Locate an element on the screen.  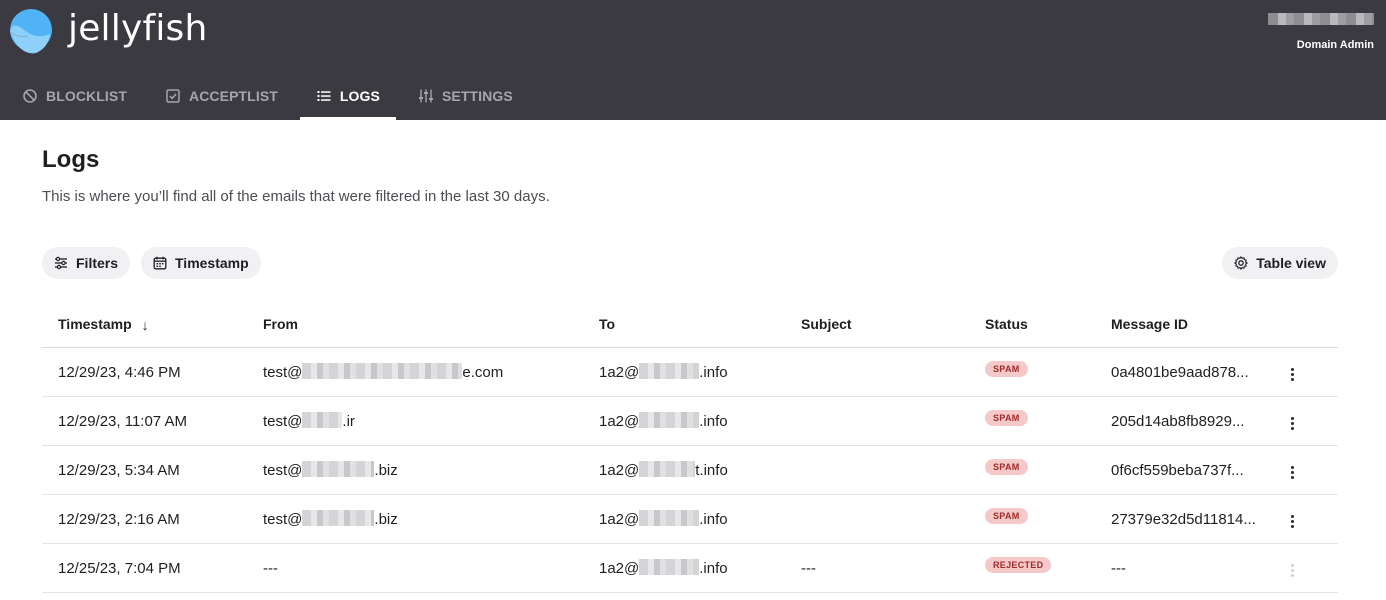
tab-label: SETTINGS is located at coordinates (477, 96).